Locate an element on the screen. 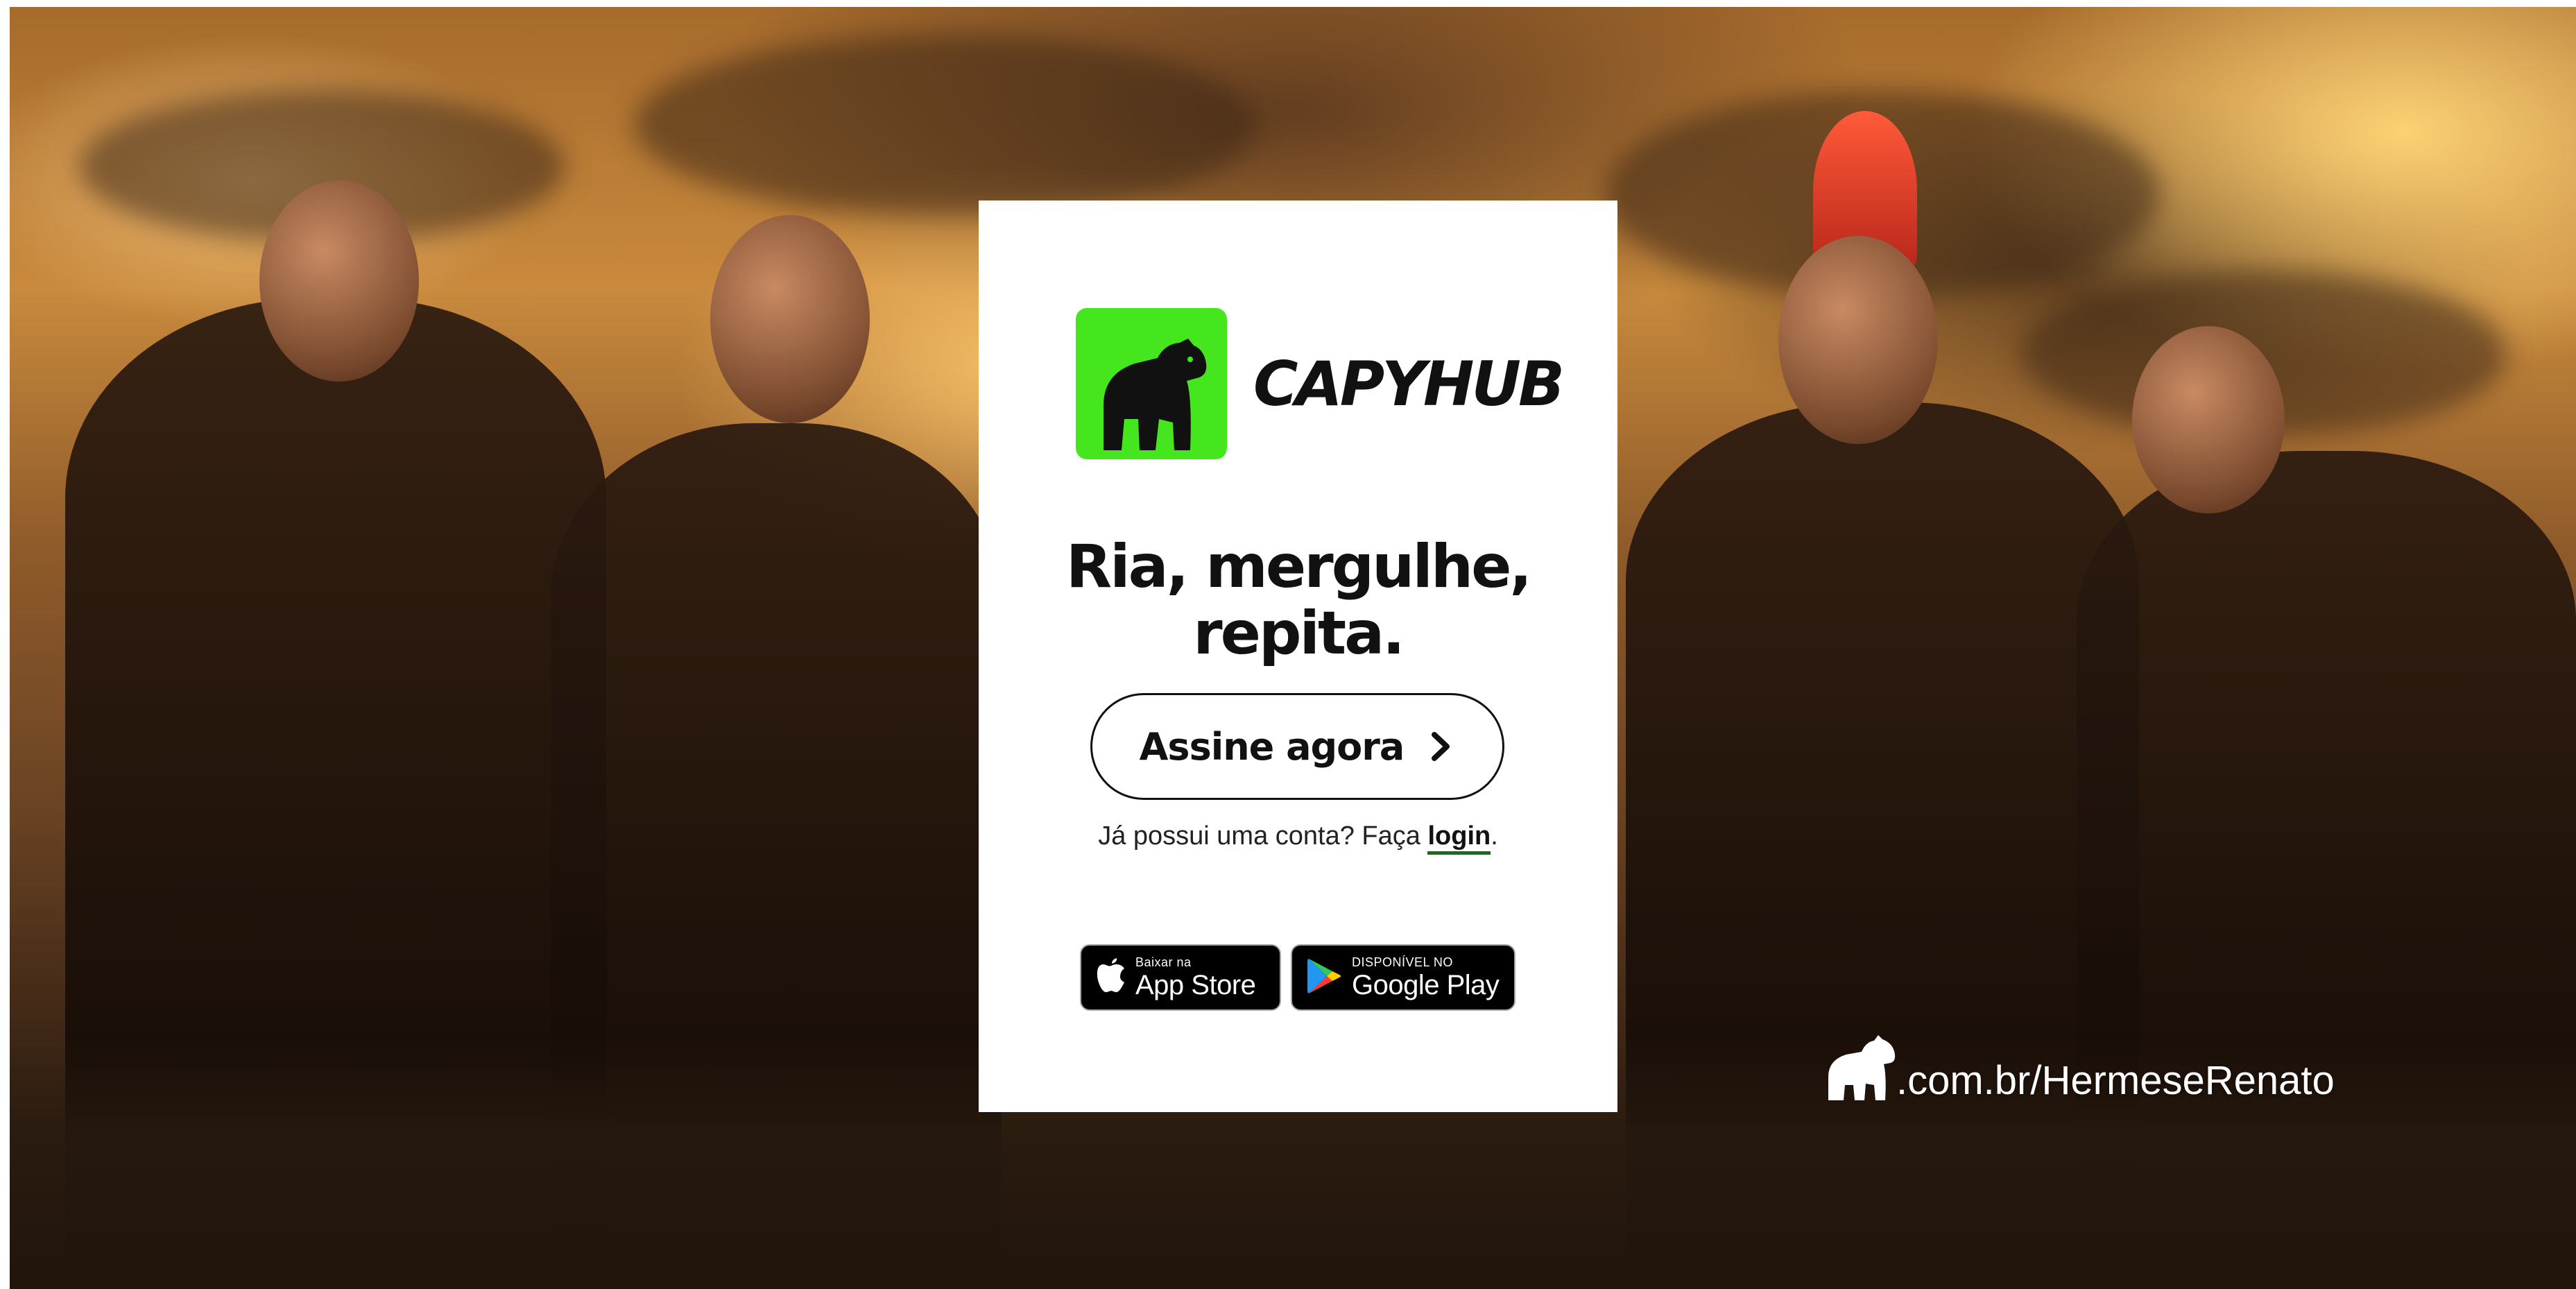  login-prompt-suffix: . is located at coordinates (1494, 836).